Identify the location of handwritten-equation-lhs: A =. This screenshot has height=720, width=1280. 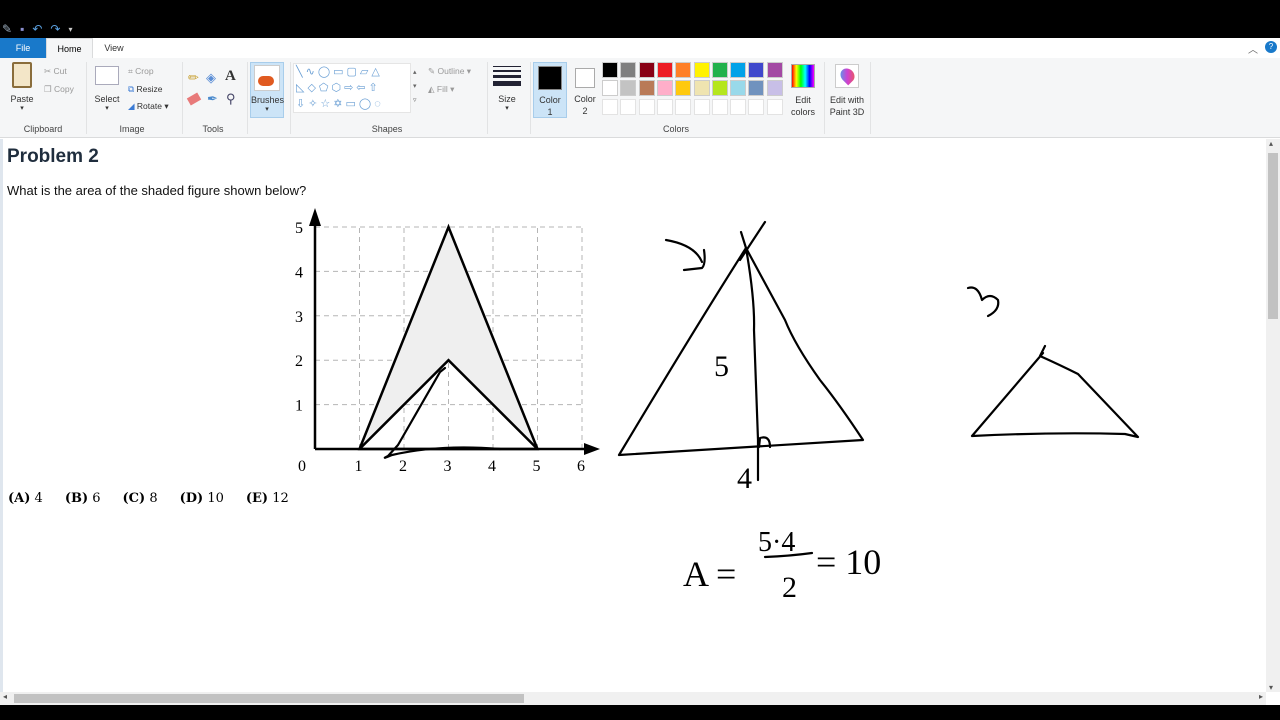
(709, 574).